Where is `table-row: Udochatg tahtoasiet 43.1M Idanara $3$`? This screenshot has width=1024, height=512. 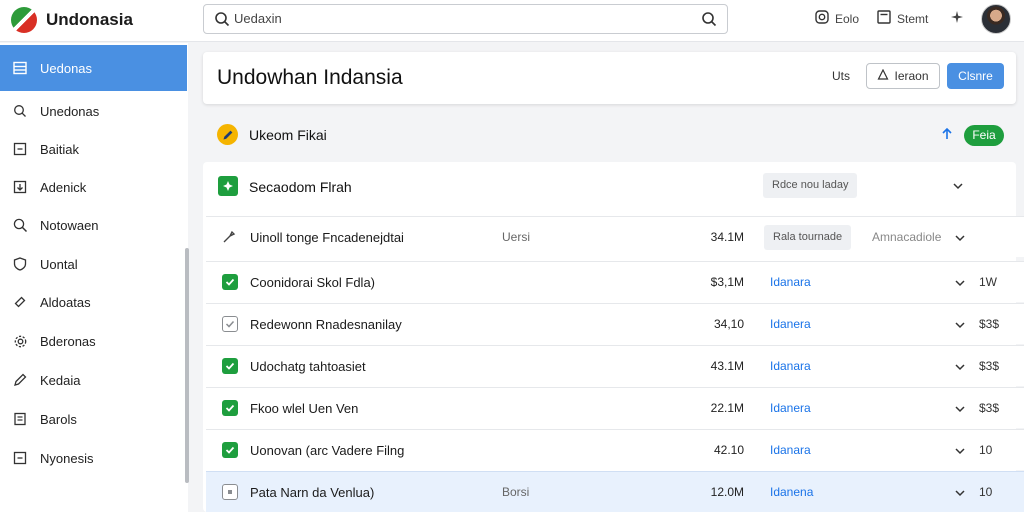 table-row: Udochatg tahtoasiet 43.1M Idanara $3$ is located at coordinates (615, 365).